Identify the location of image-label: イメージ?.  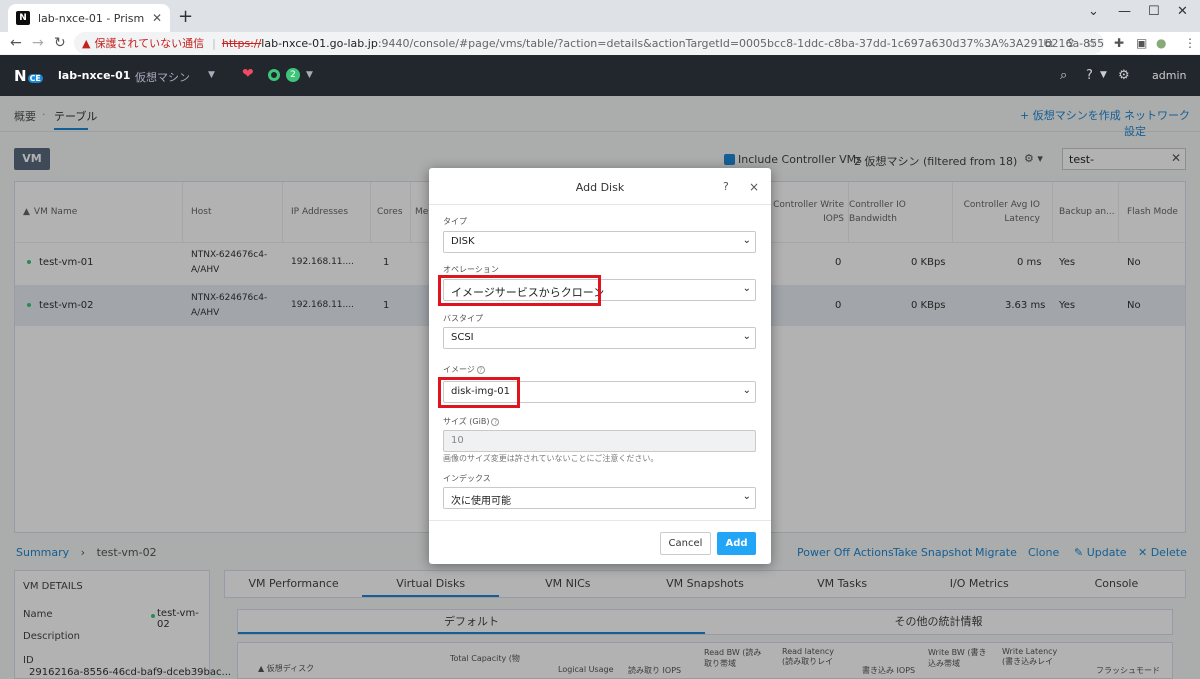
(464, 369).